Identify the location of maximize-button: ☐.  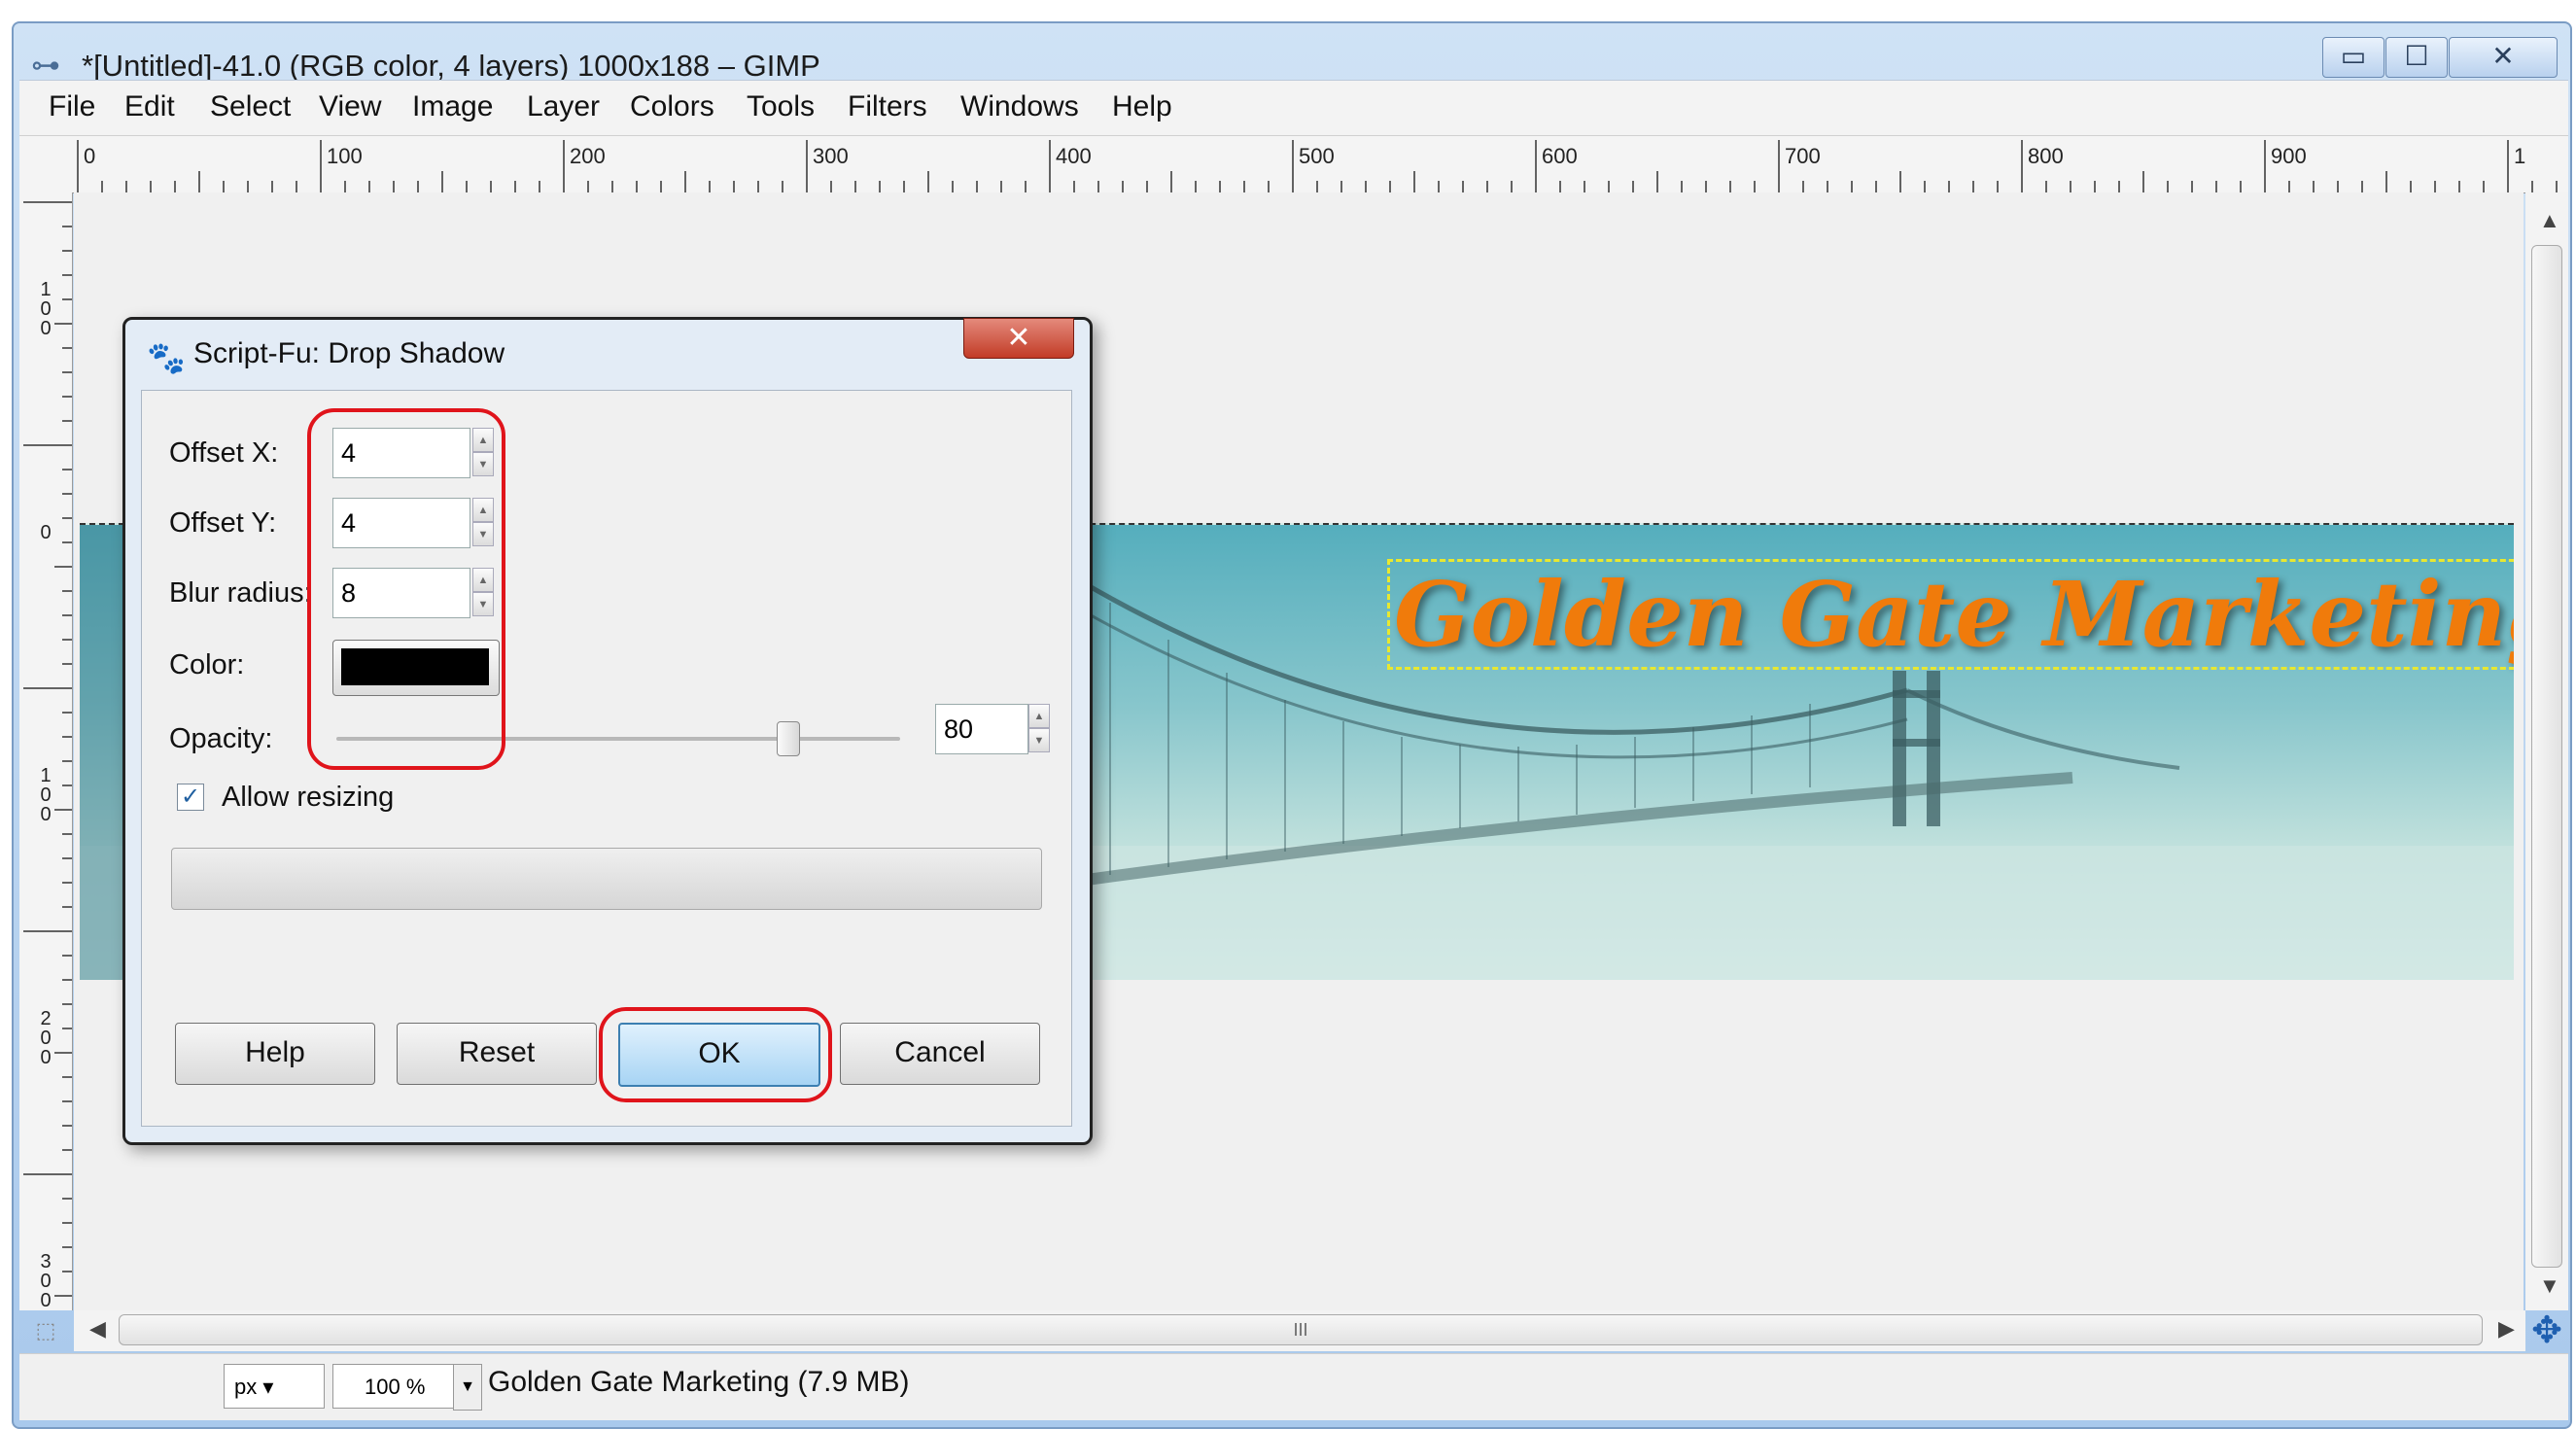
(2416, 58).